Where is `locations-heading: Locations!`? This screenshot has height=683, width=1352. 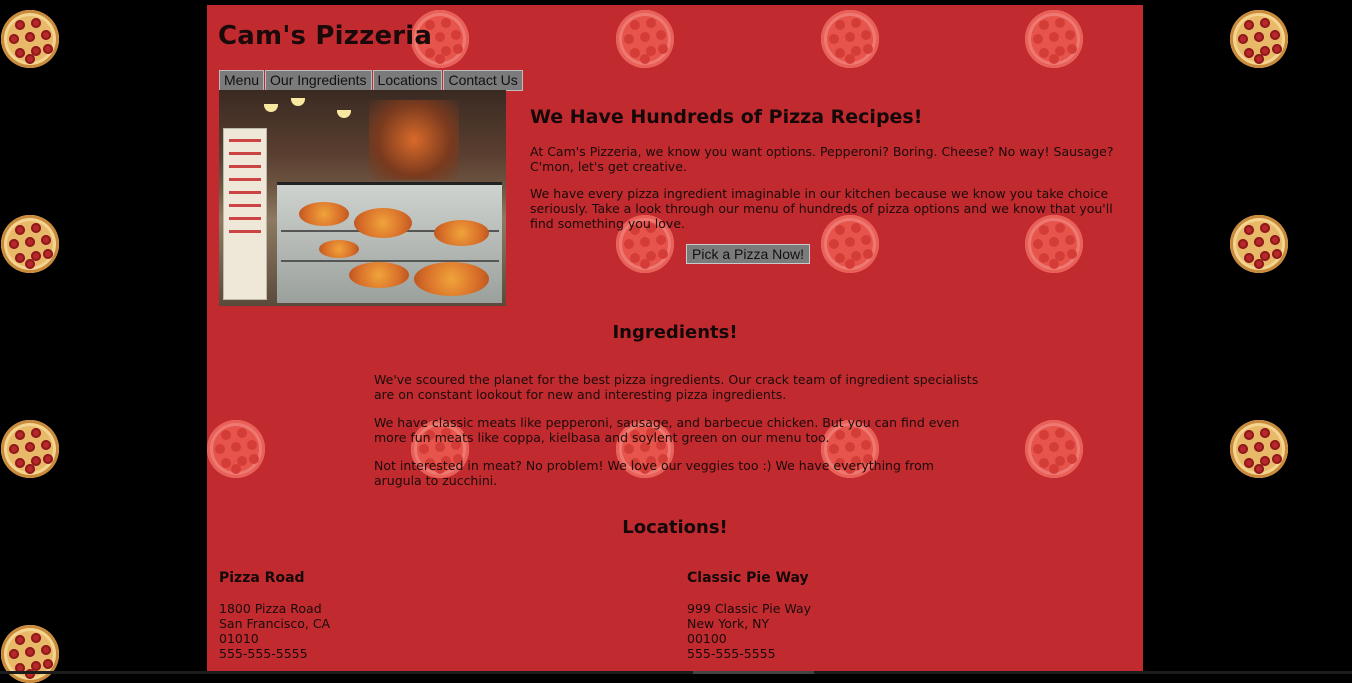 locations-heading: Locations! is located at coordinates (675, 527).